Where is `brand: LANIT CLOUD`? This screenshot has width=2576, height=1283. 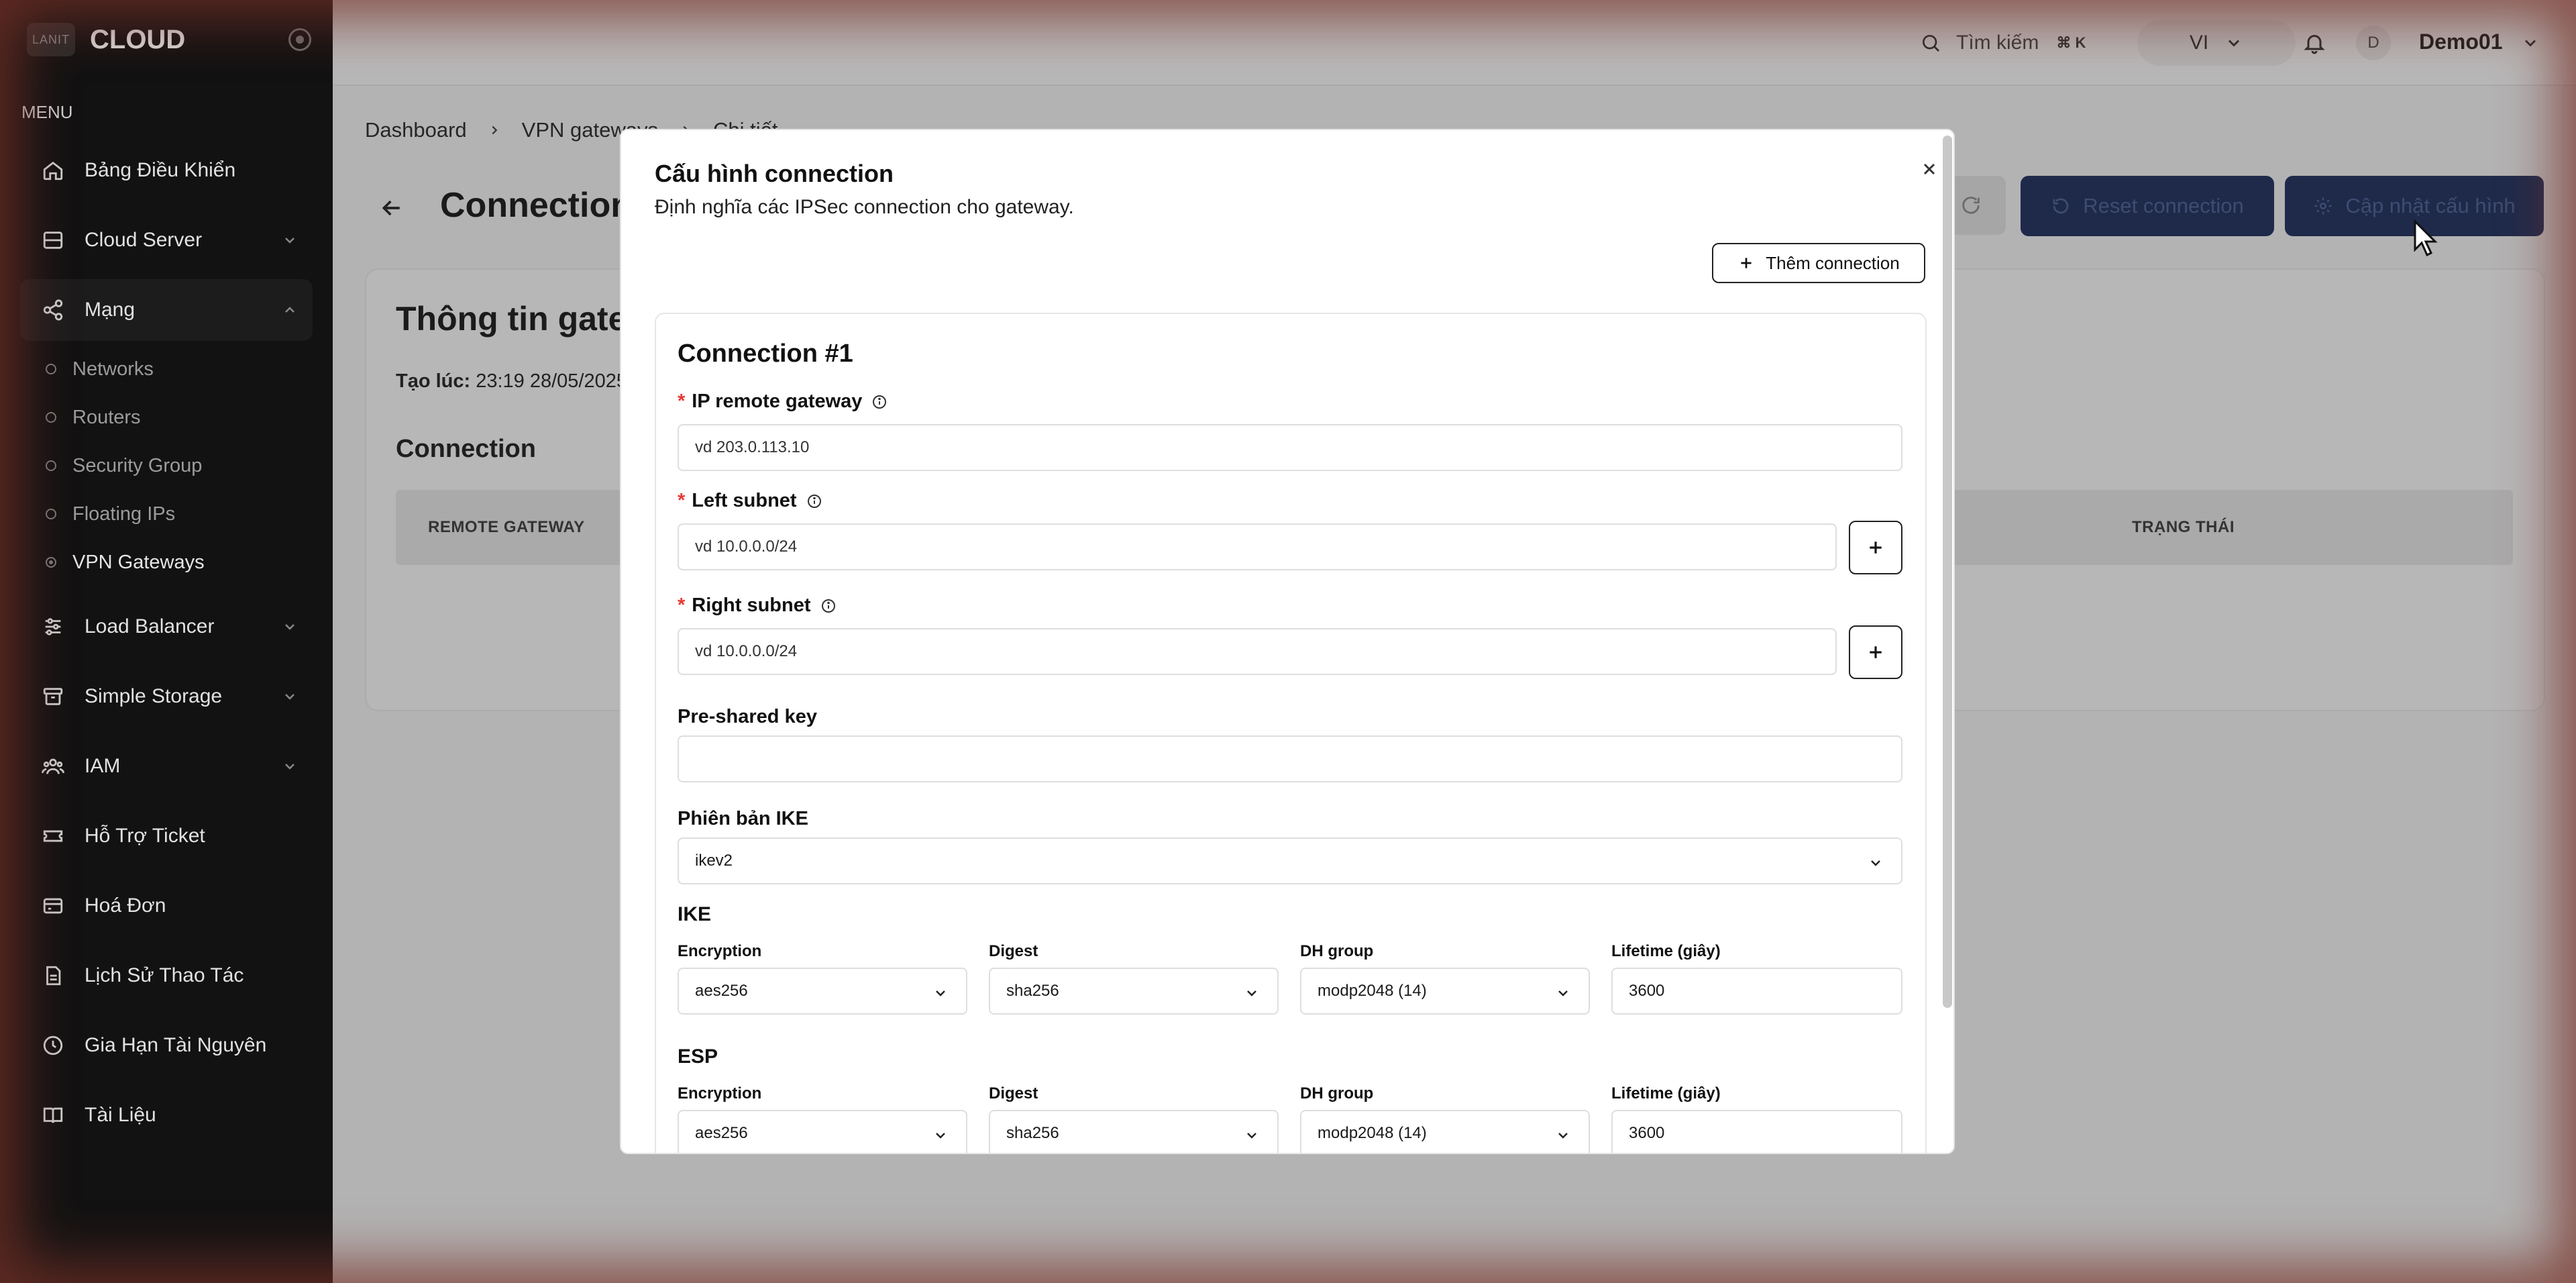 brand: LANIT CLOUD is located at coordinates (106, 39).